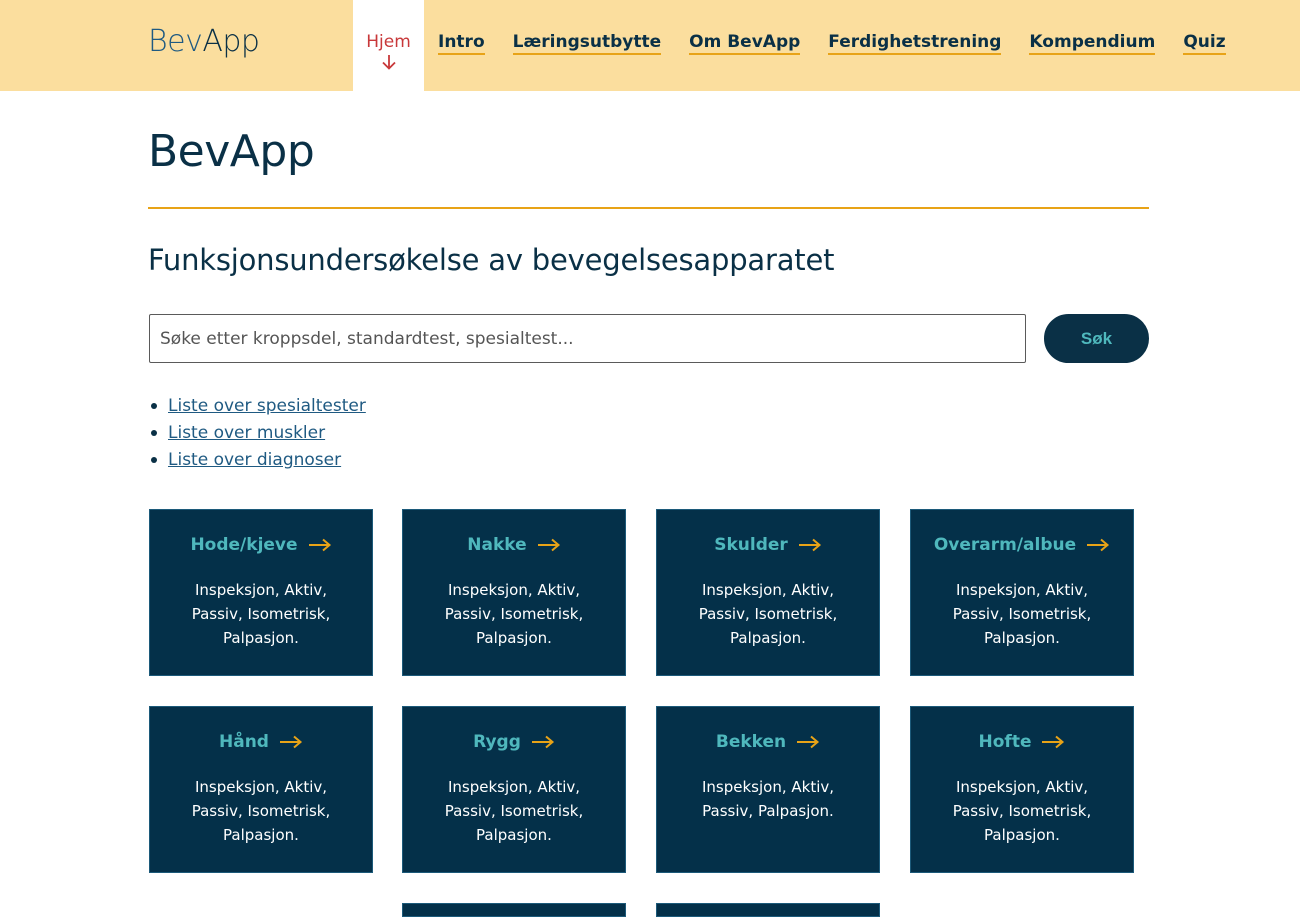 The height and width of the screenshot is (917, 1300). What do you see at coordinates (175, 41) in the screenshot?
I see `logo-bev: Bev` at bounding box center [175, 41].